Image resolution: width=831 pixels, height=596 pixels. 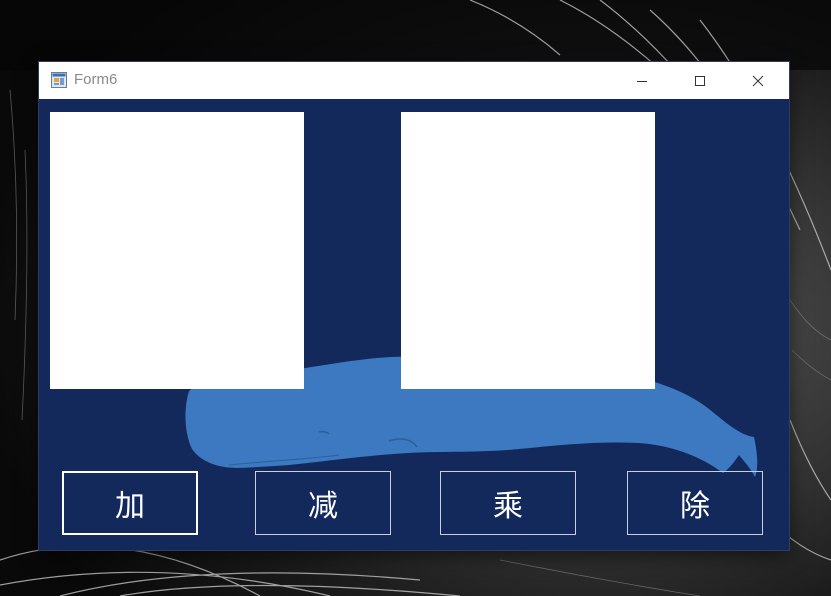 I want to click on title-bar: Form6, so click(x=414, y=80).